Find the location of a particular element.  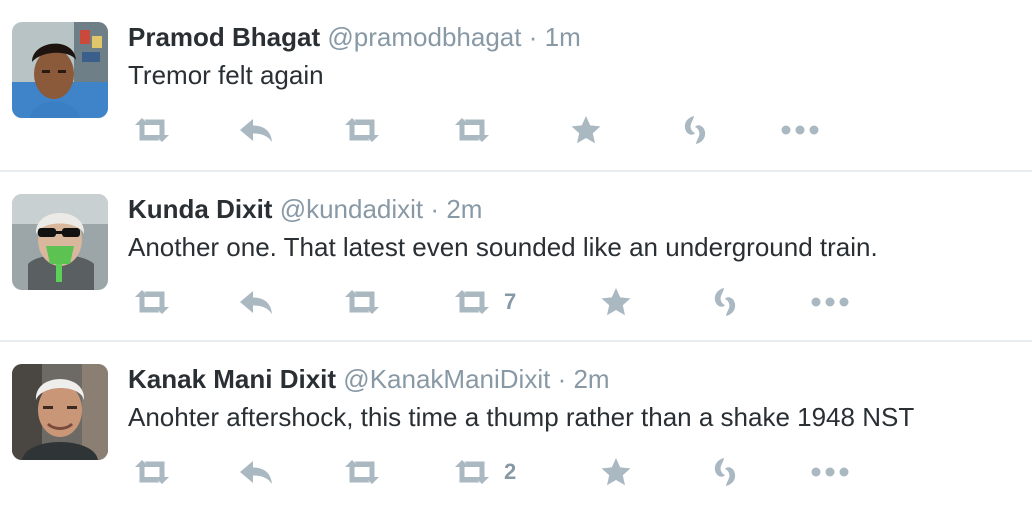

tweet-actions is located at coordinates (488, 130).